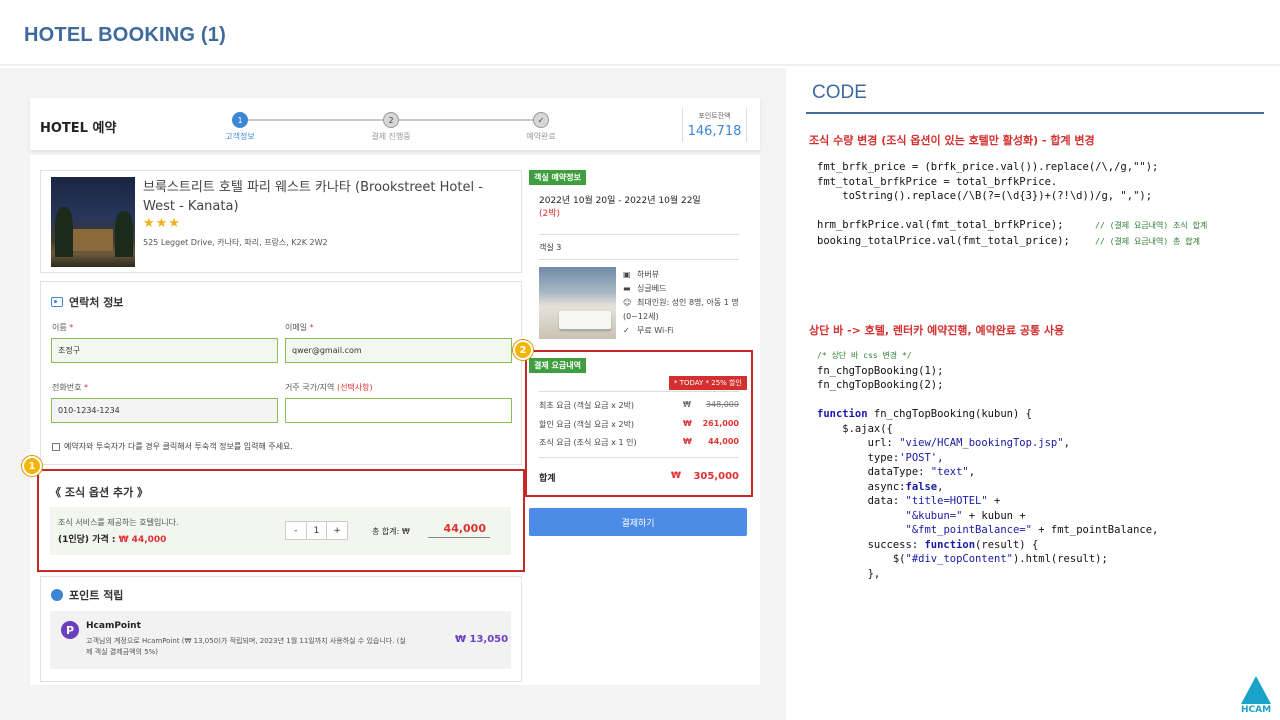  What do you see at coordinates (640, 65) in the screenshot?
I see `title-divider` at bounding box center [640, 65].